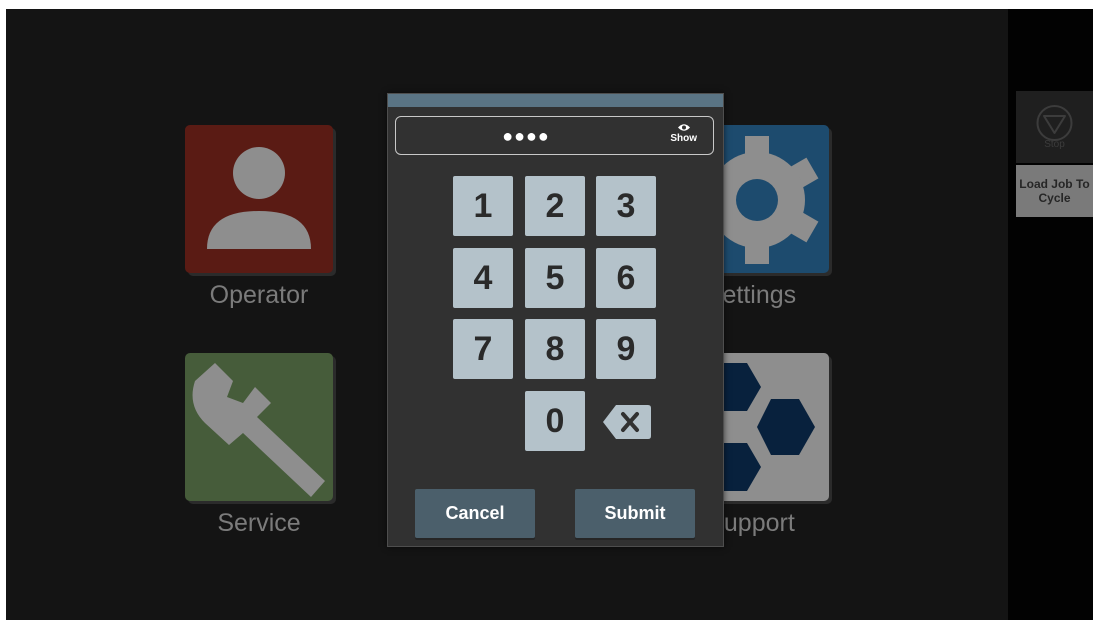  Describe the element at coordinates (258, 430) in the screenshot. I see `wrench-icon` at that location.